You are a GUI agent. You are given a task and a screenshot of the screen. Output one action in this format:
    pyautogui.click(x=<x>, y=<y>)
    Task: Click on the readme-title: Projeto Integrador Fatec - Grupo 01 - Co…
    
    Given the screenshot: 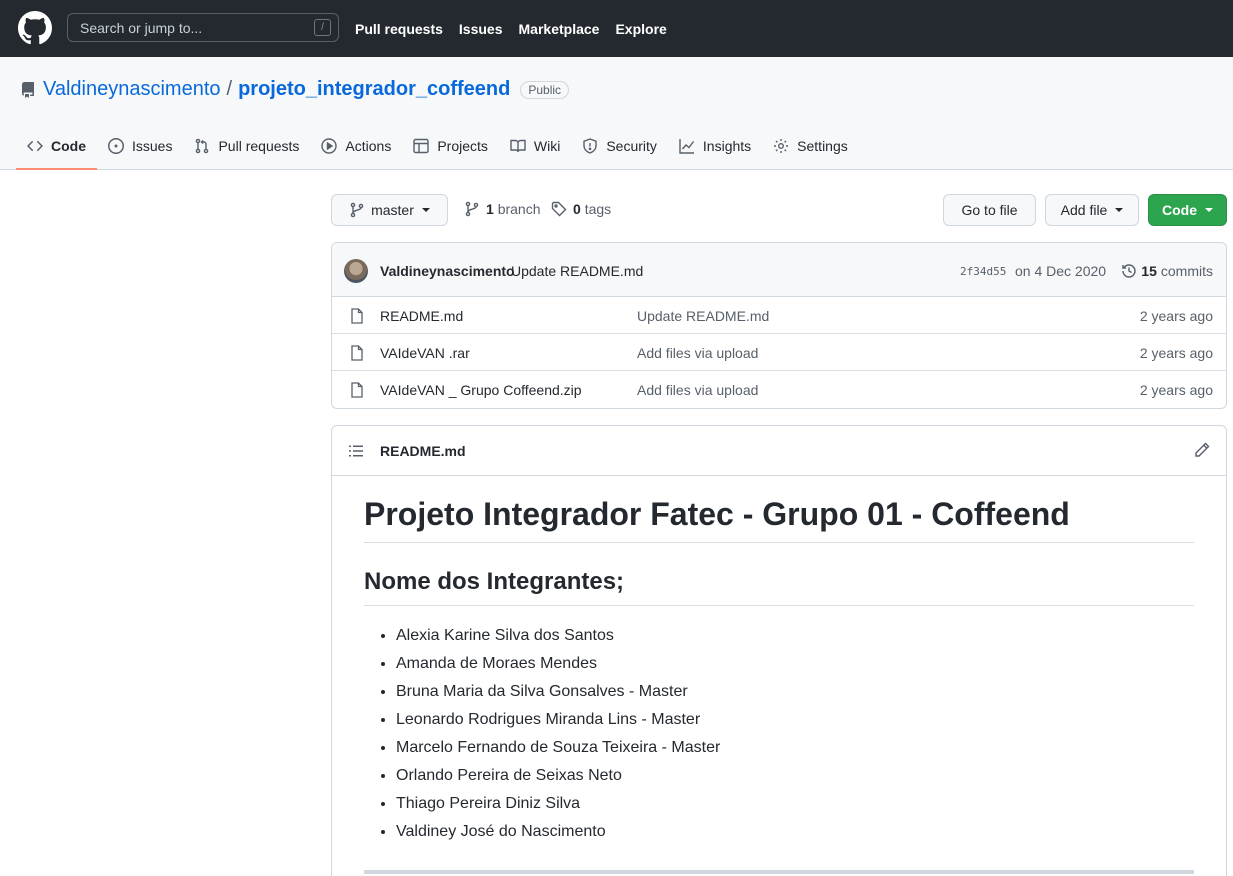 What is the action you would take?
    pyautogui.click(x=779, y=518)
    